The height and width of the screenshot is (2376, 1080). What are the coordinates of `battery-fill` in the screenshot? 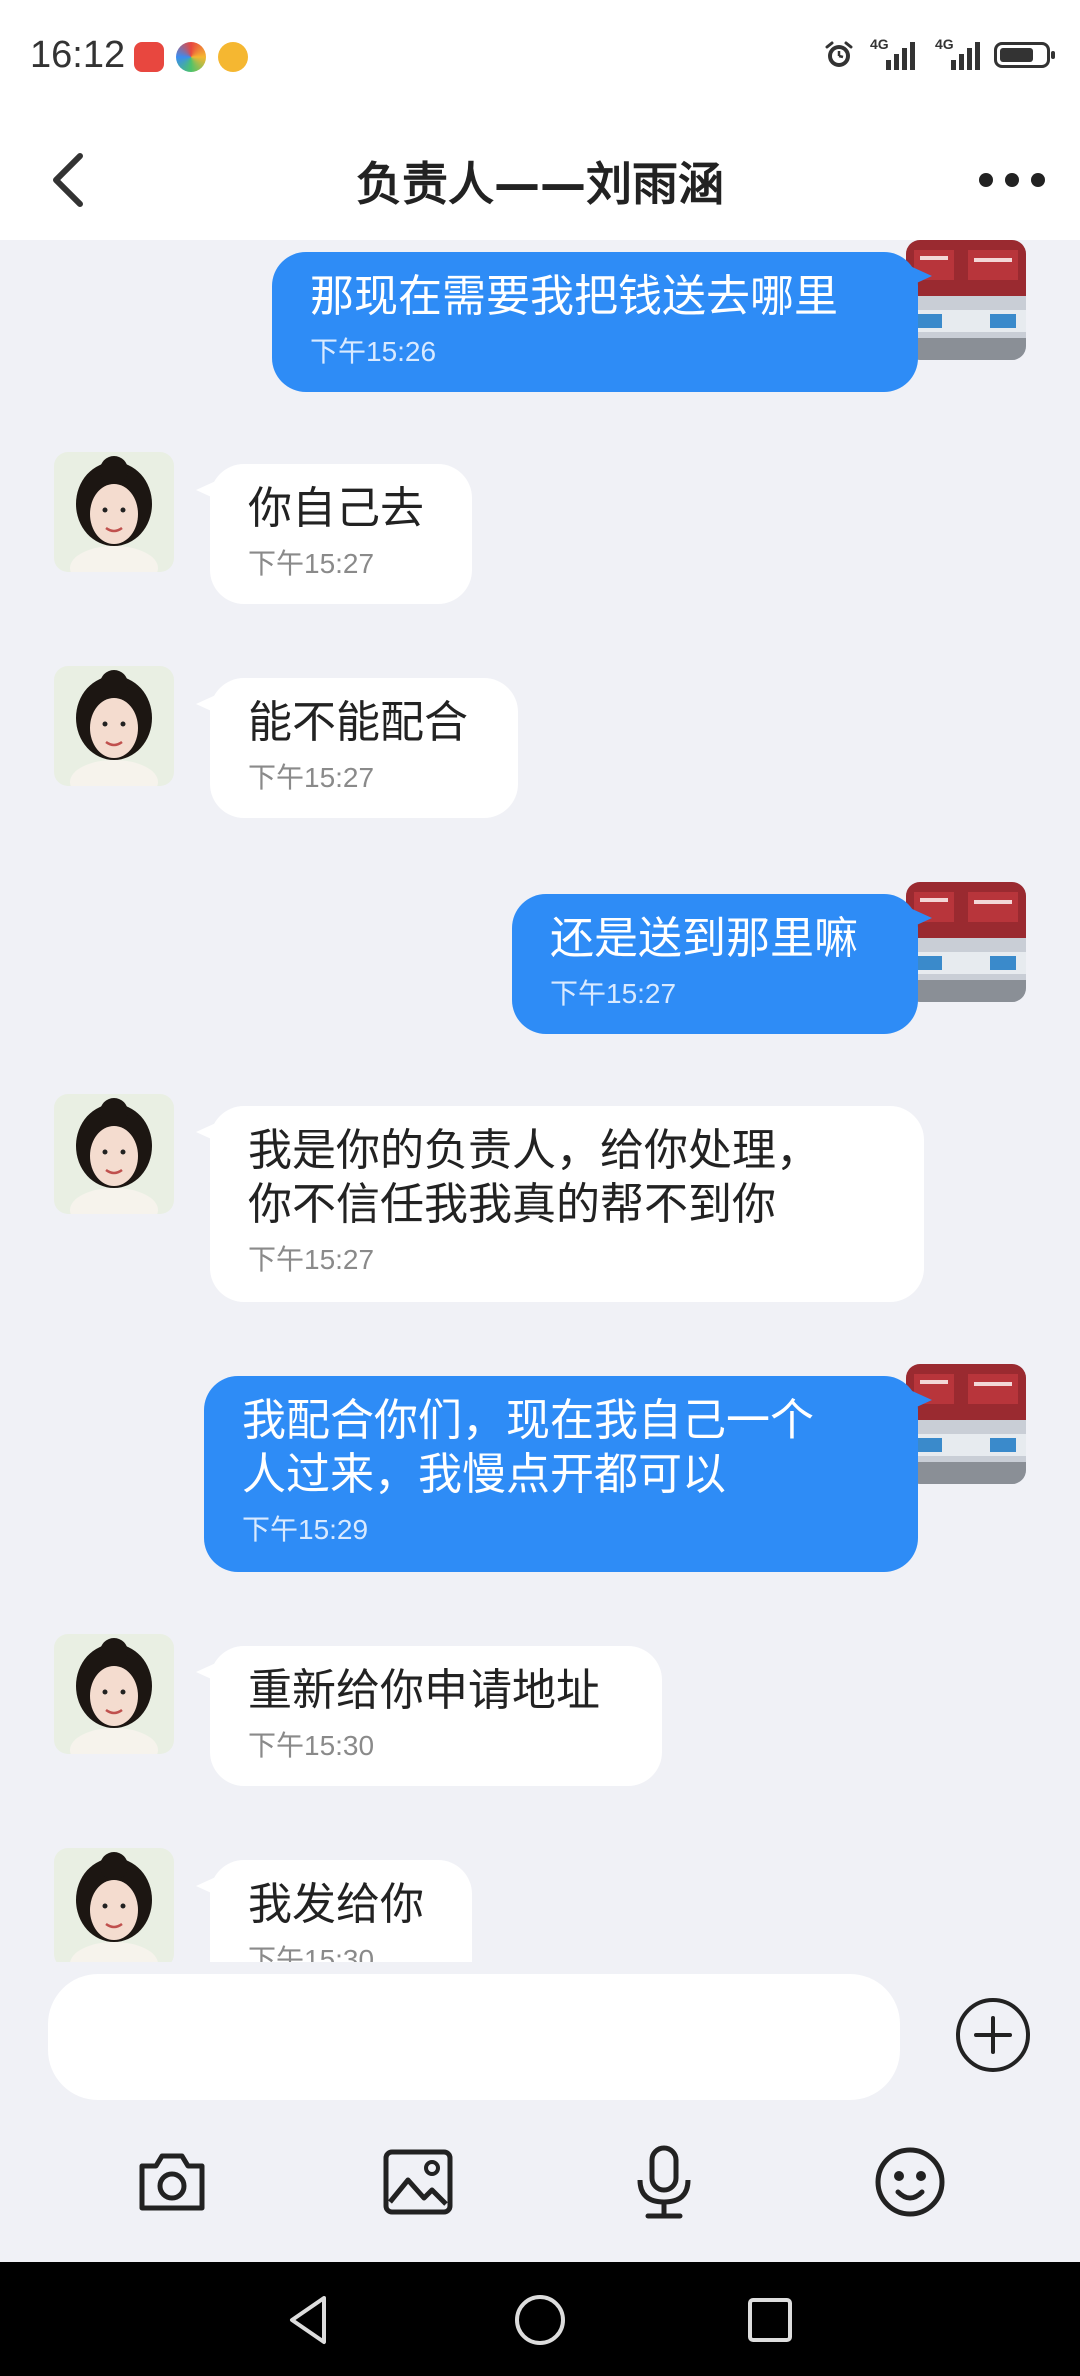 It's located at (1016, 55).